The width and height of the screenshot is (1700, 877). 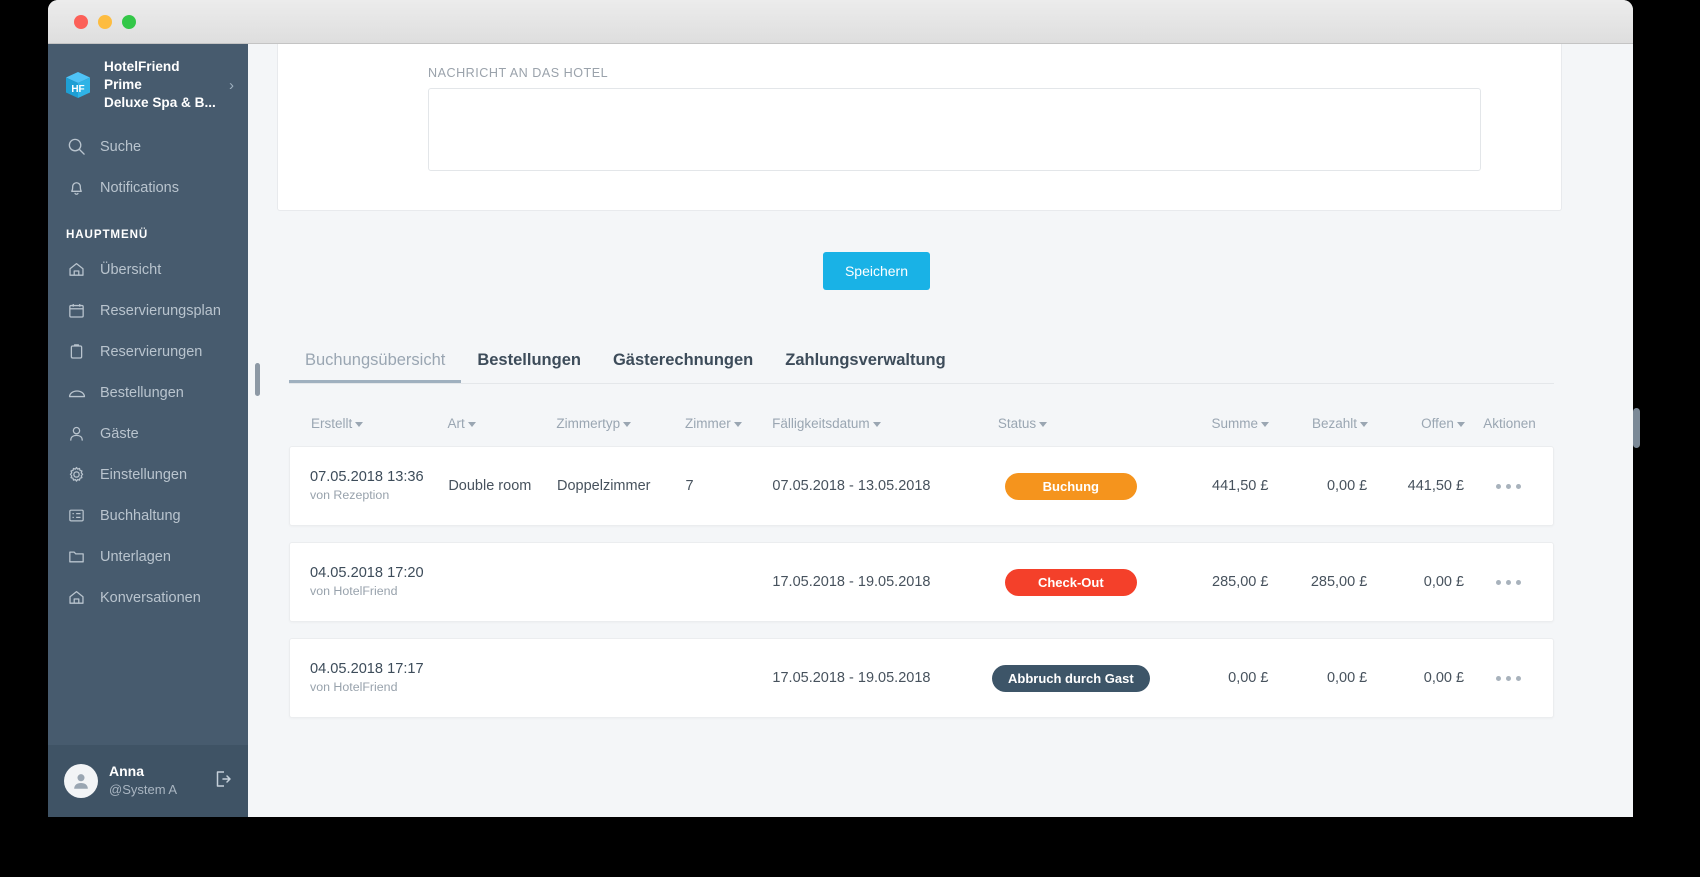 What do you see at coordinates (728, 423) in the screenshot?
I see `column-header-zimmer: Zimmer` at bounding box center [728, 423].